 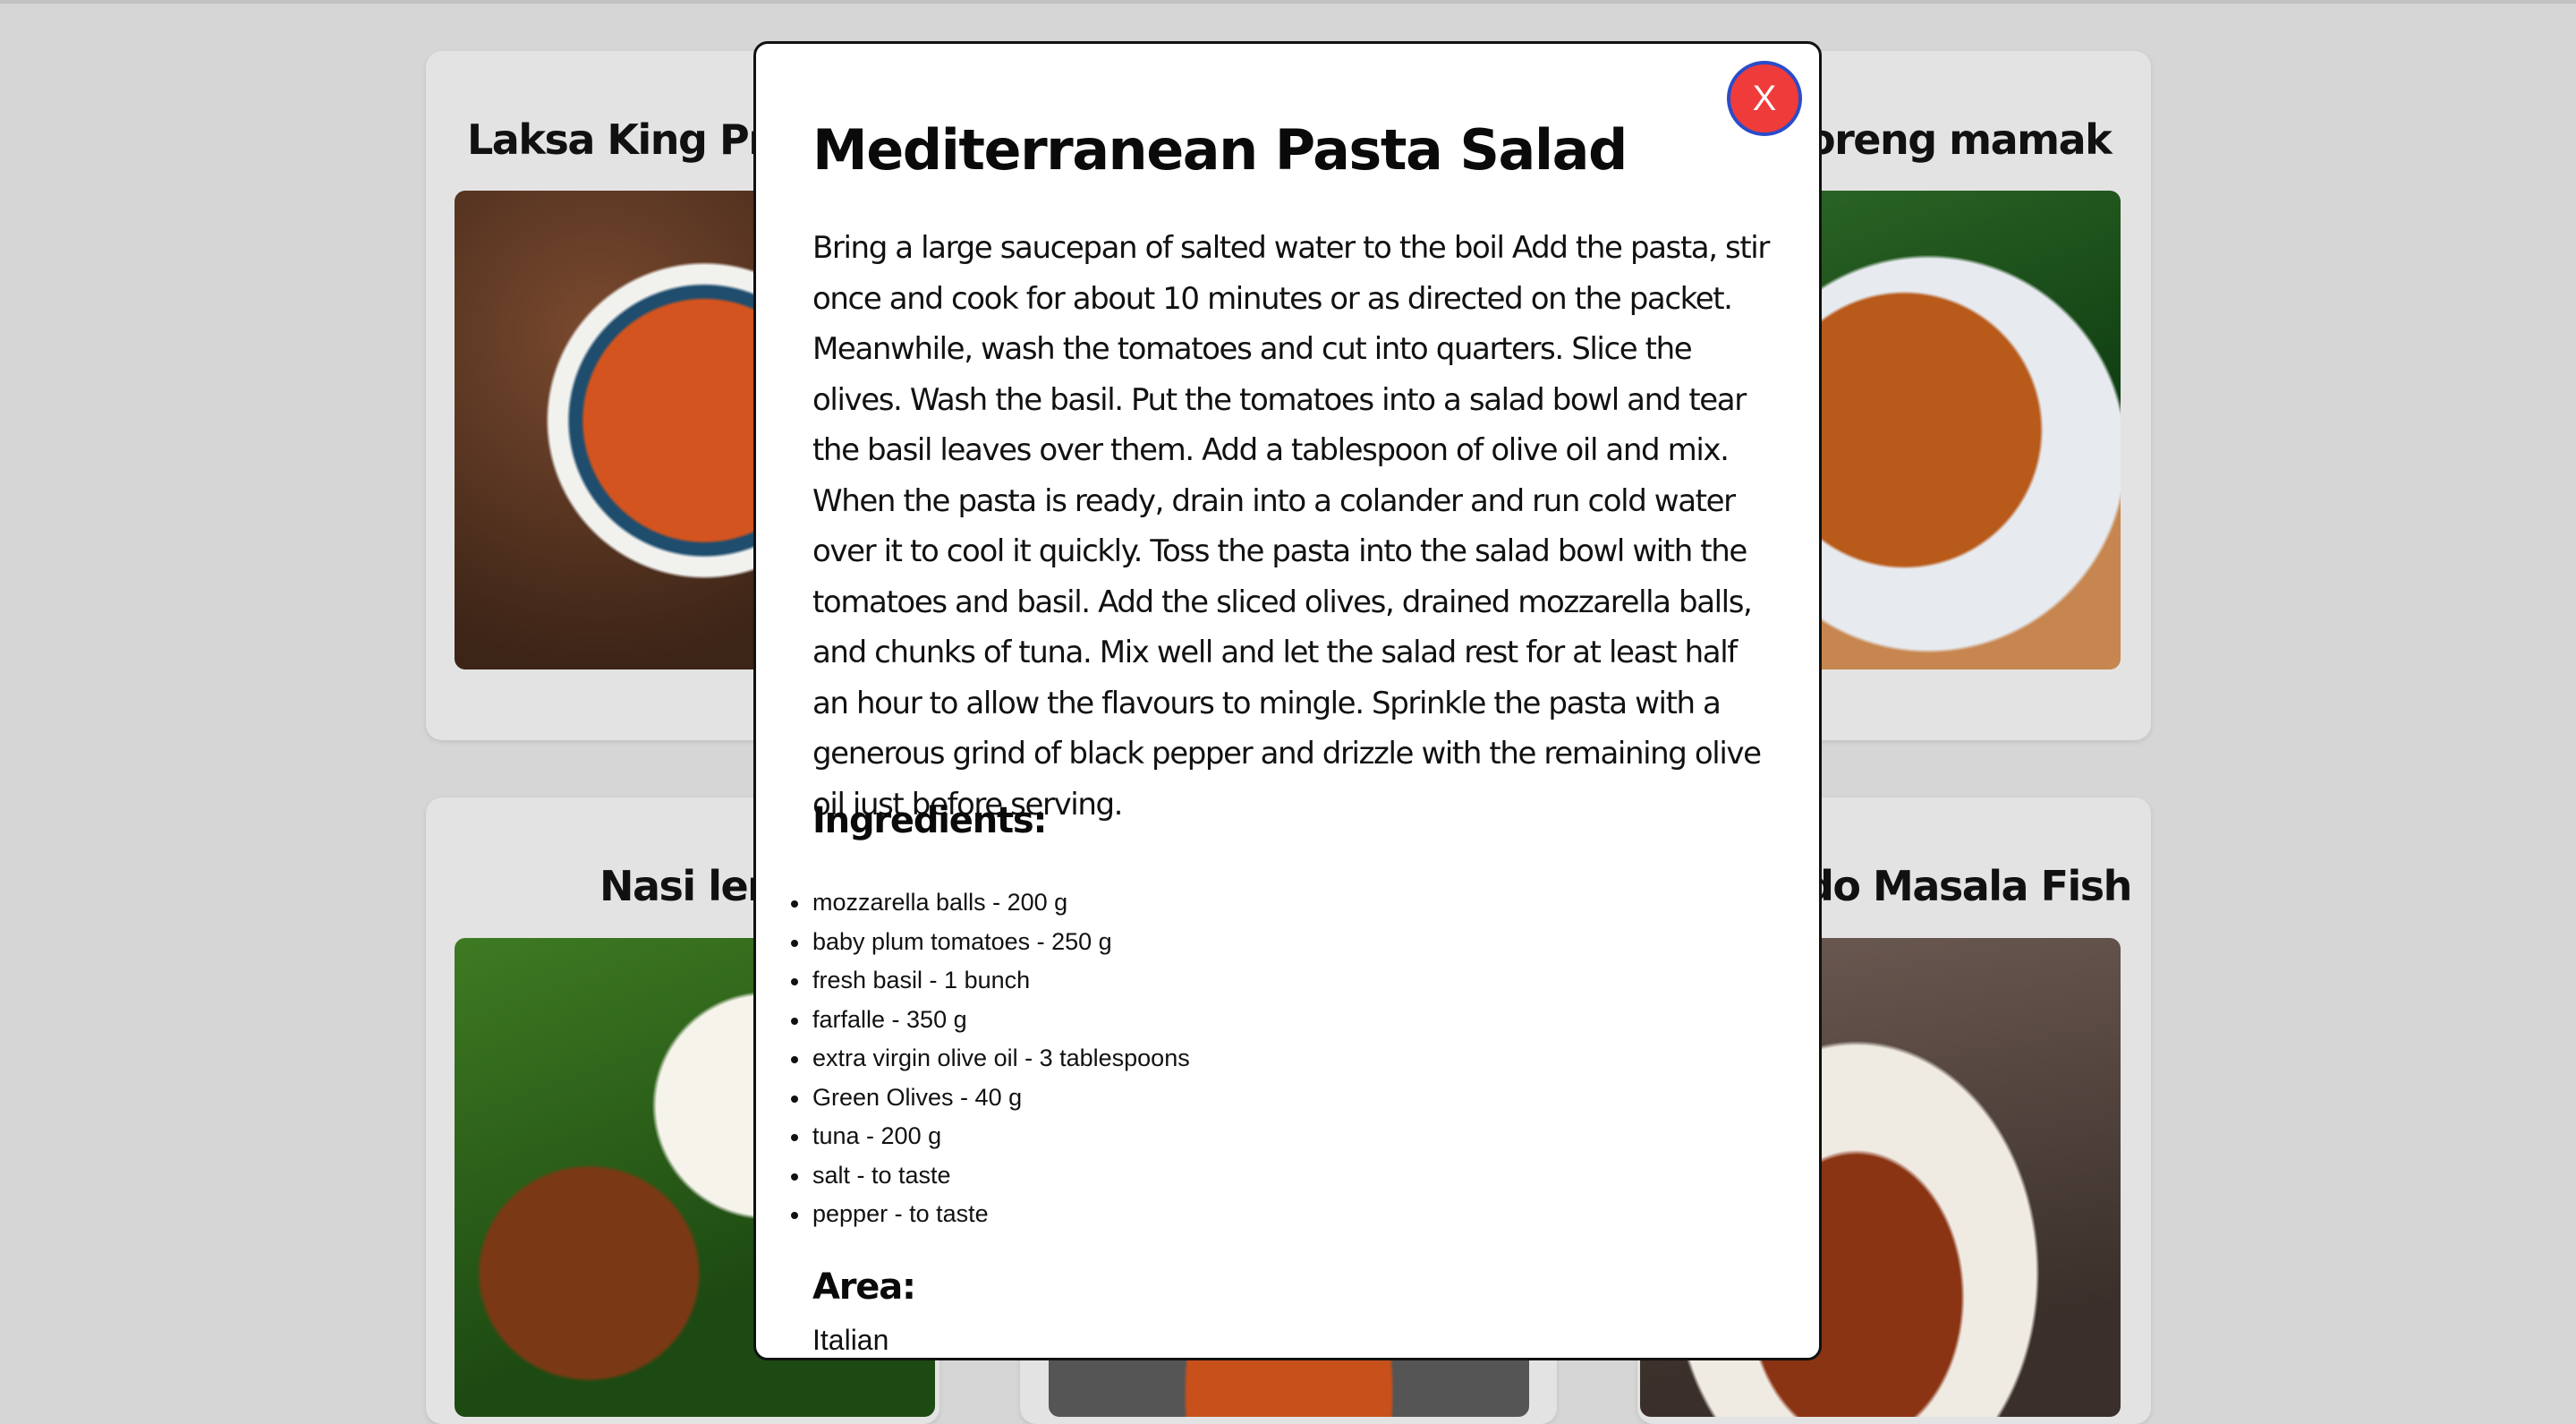 I want to click on ingredient-item: tuna - 200 g, so click(x=991, y=1136).